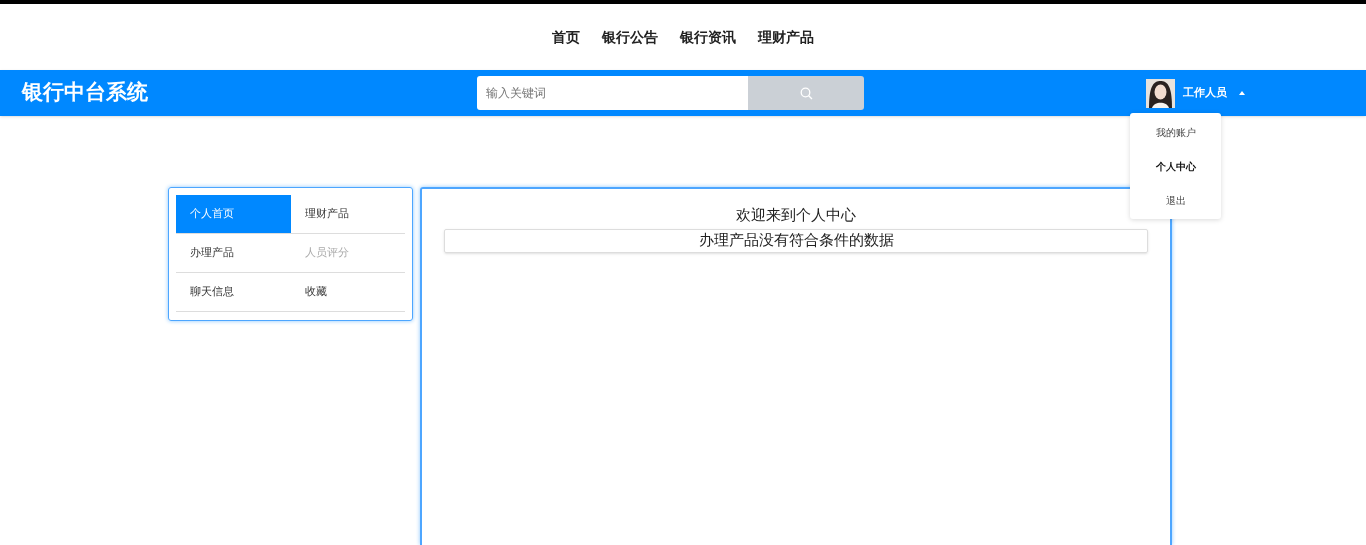  What do you see at coordinates (612, 93) in the screenshot?
I see `search-field: 输入关键词` at bounding box center [612, 93].